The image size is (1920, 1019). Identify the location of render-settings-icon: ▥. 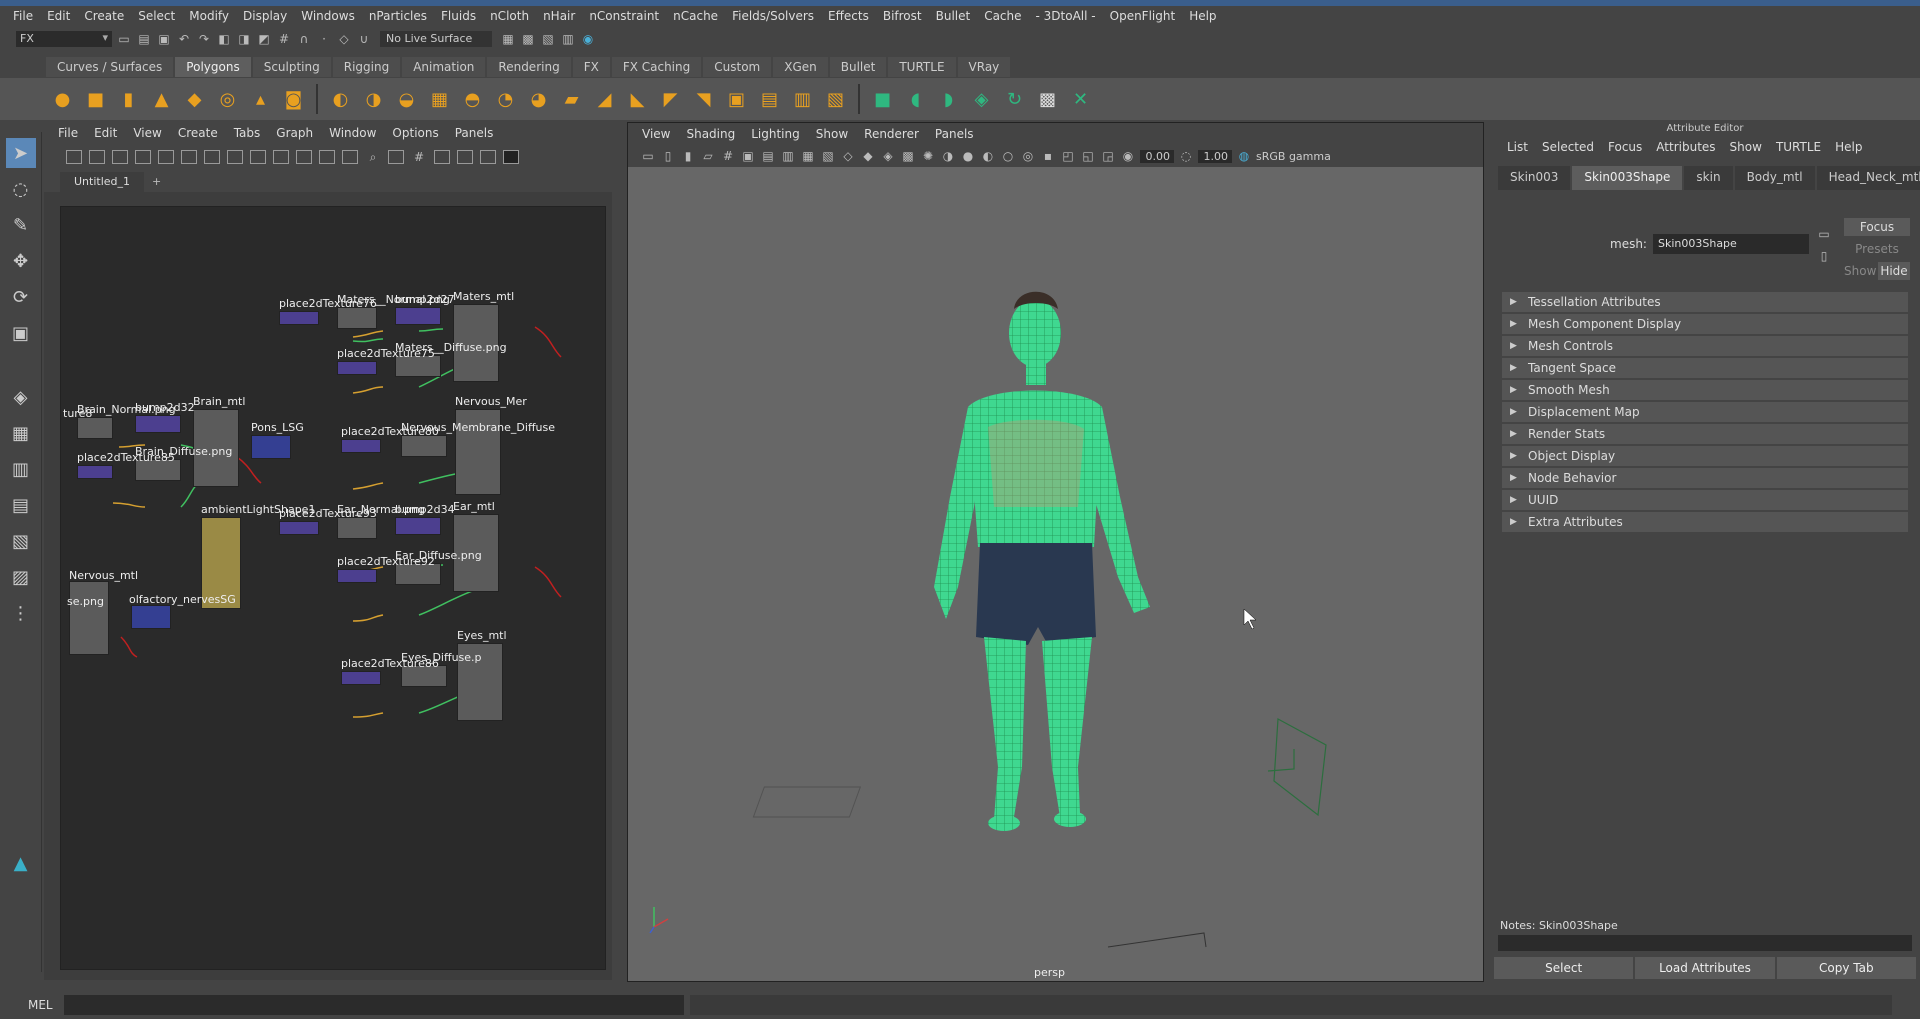
(568, 39).